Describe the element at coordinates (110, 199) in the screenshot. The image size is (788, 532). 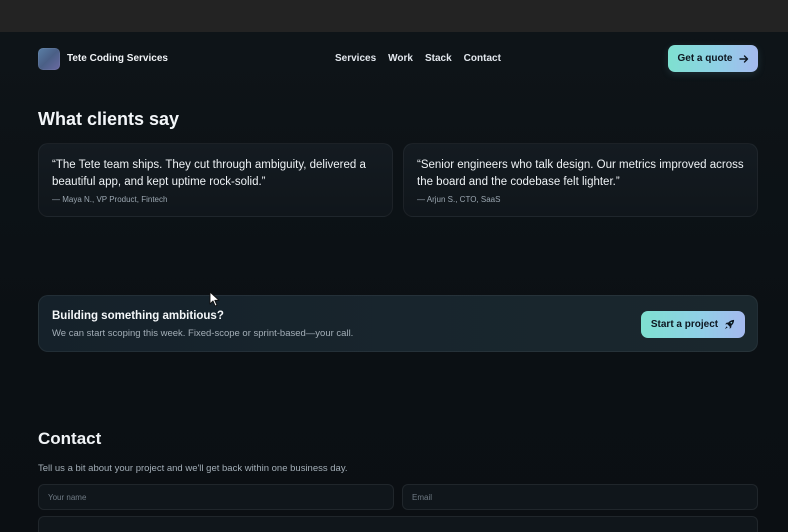
I see `testimonial-author: — Maya N., VP Product, Fintech` at that location.